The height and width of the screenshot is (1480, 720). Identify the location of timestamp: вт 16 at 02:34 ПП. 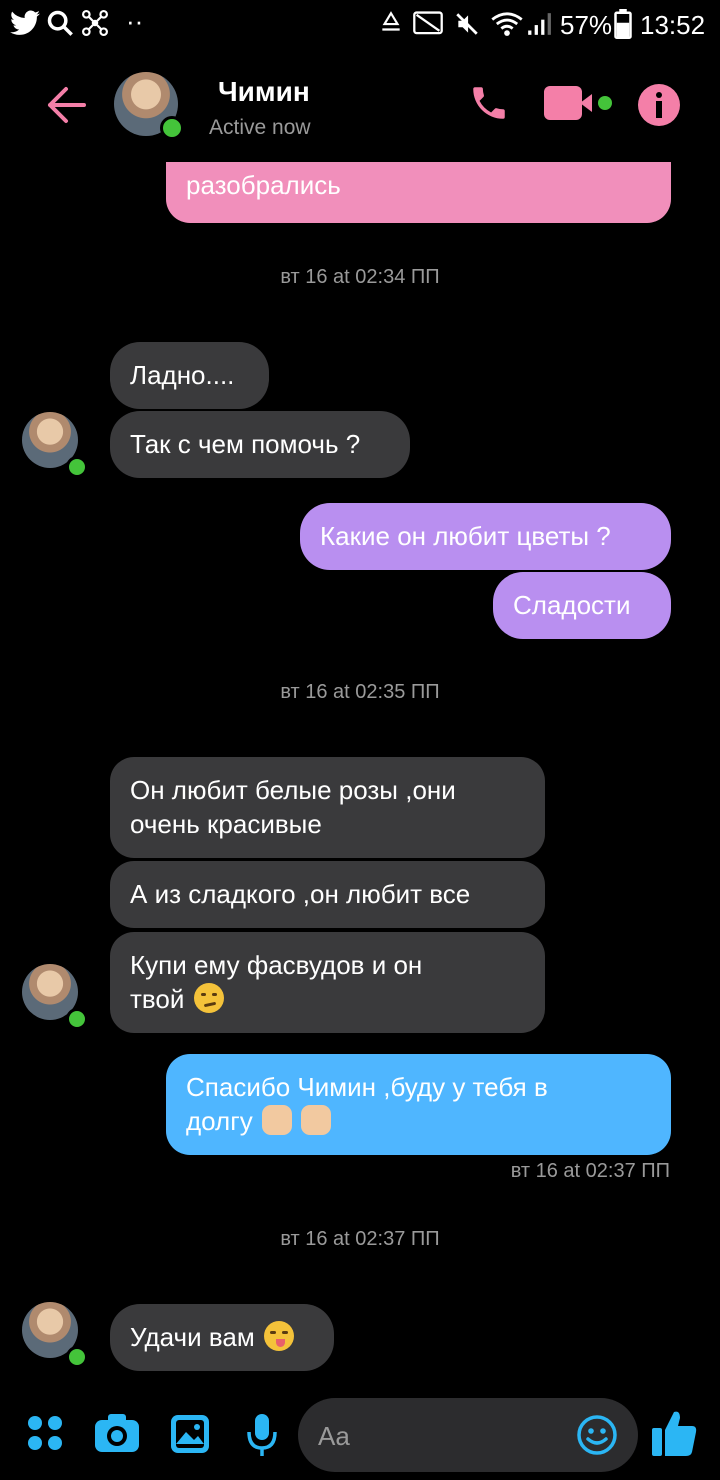
(360, 277).